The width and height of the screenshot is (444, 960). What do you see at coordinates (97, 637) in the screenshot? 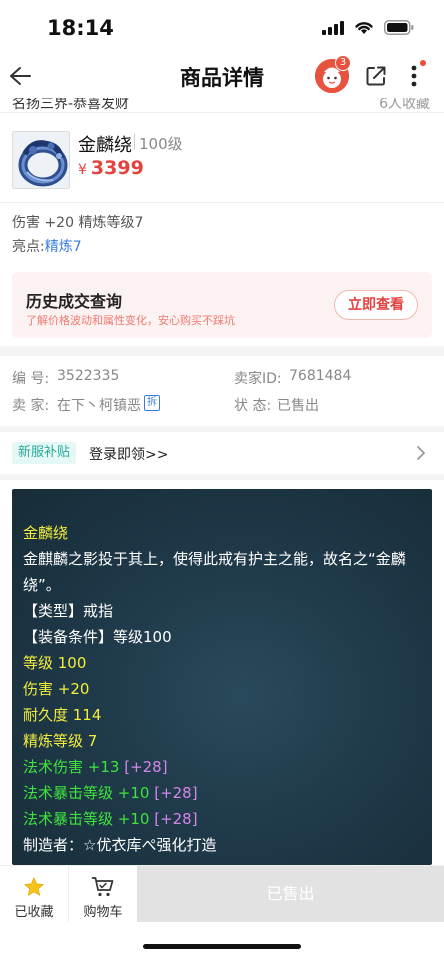
I see `desc-requirement: 【装备条件】等级100` at bounding box center [97, 637].